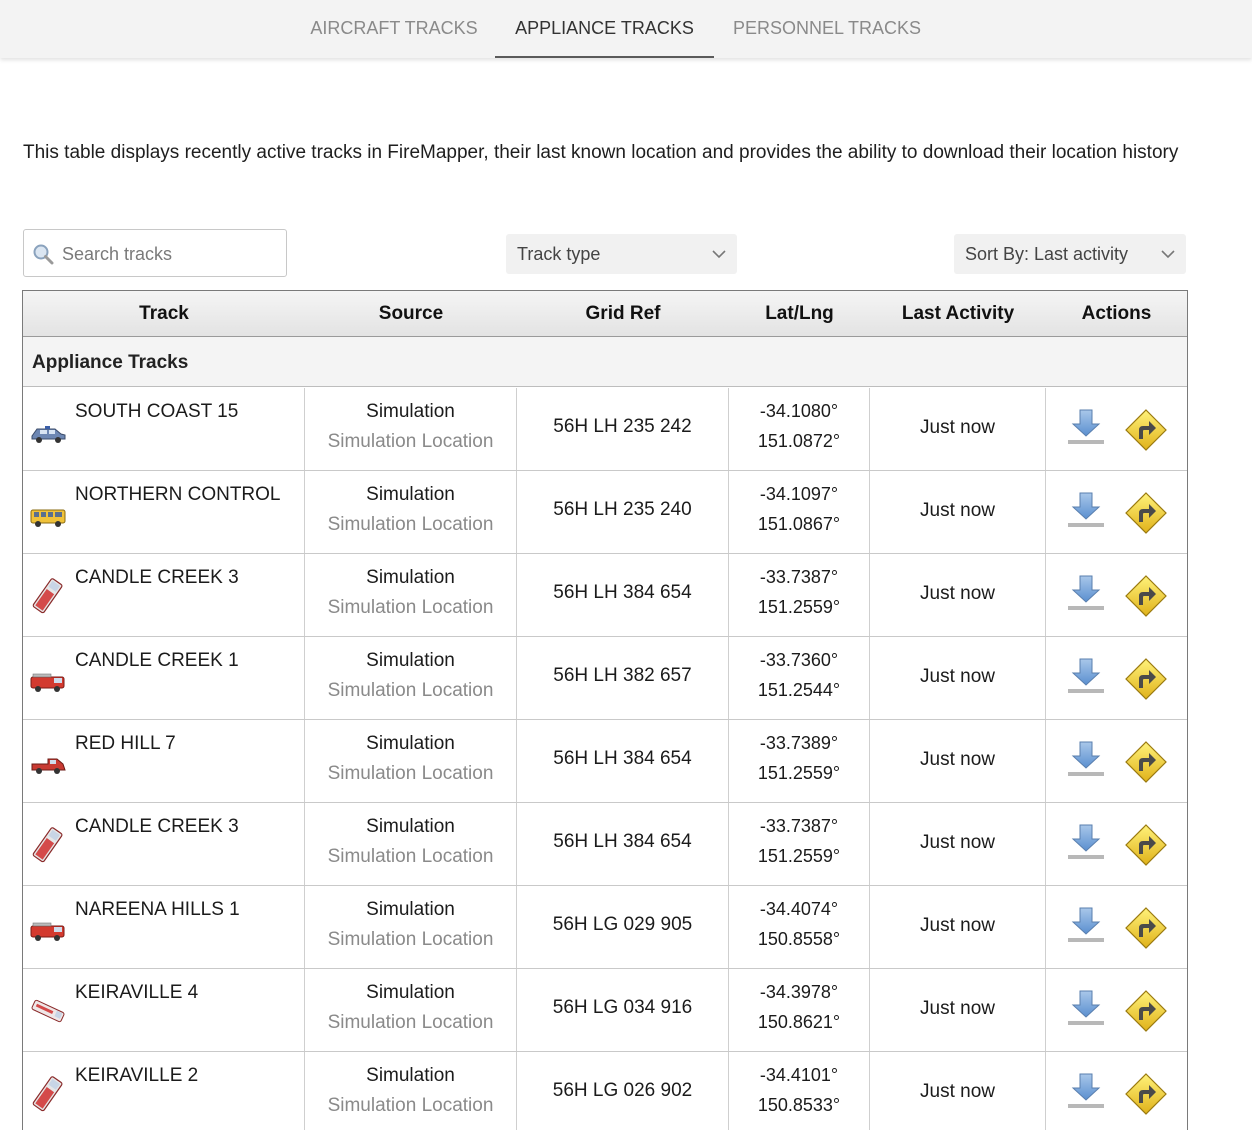 This screenshot has width=1252, height=1130. I want to click on cell-lat-lng: -34.1080° 151.0872°, so click(799, 429).